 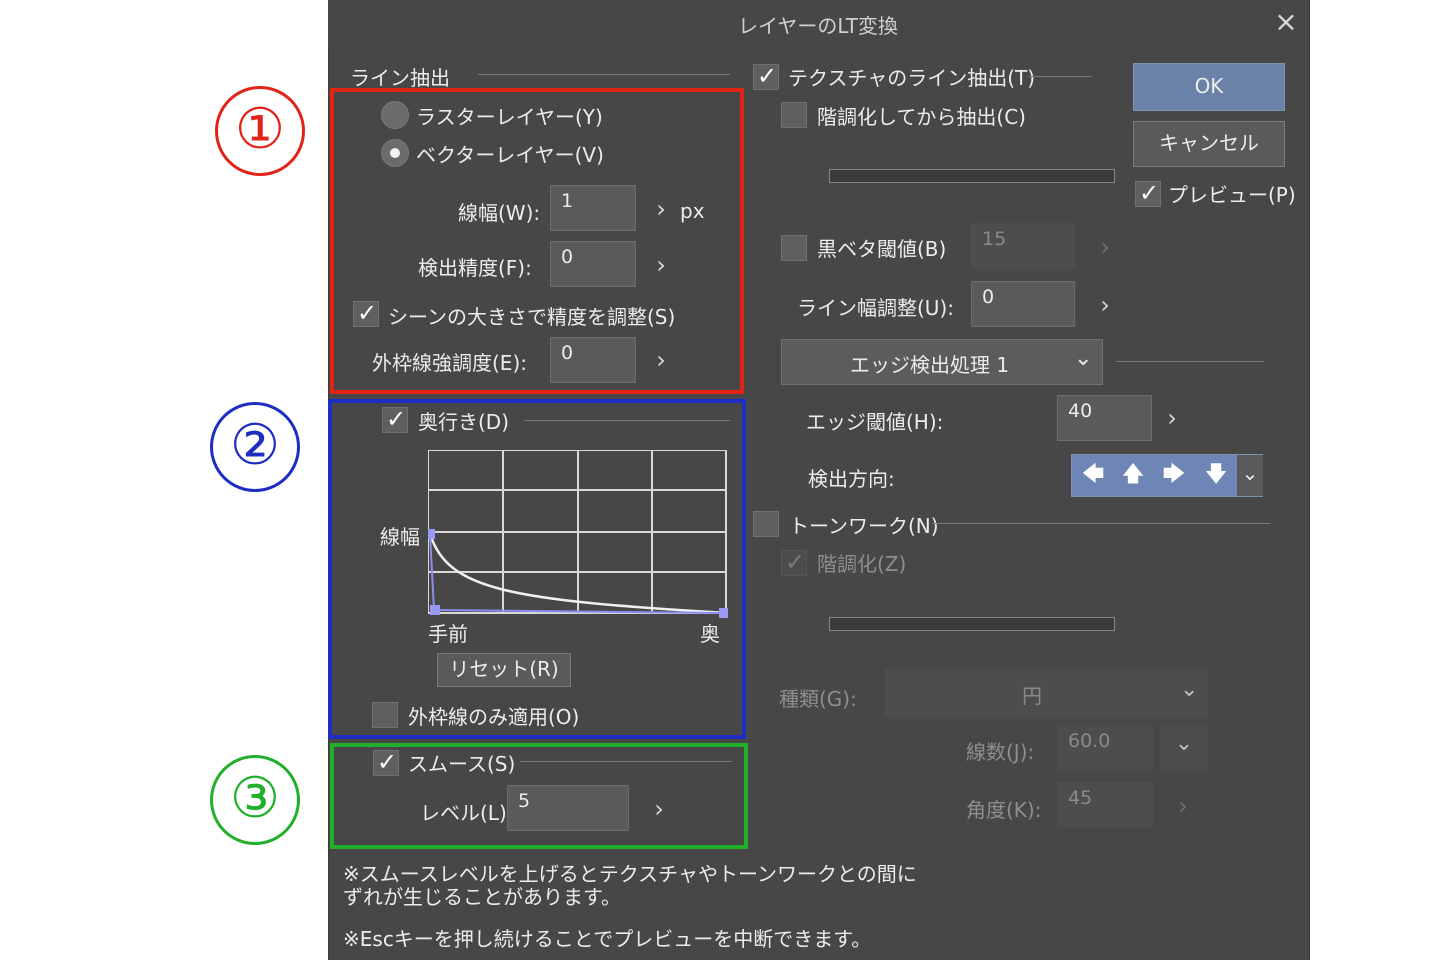 I want to click on direction-selector: 🡄 🡅 🡆 🡇 ⌄, so click(x=1167, y=475).